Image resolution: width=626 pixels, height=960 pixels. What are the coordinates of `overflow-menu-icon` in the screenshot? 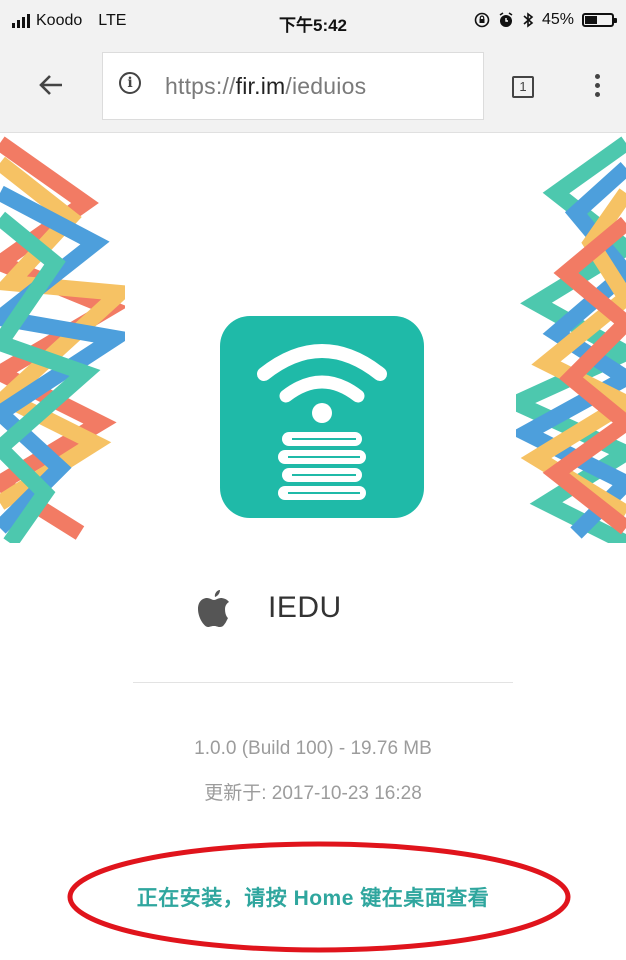 It's located at (598, 87).